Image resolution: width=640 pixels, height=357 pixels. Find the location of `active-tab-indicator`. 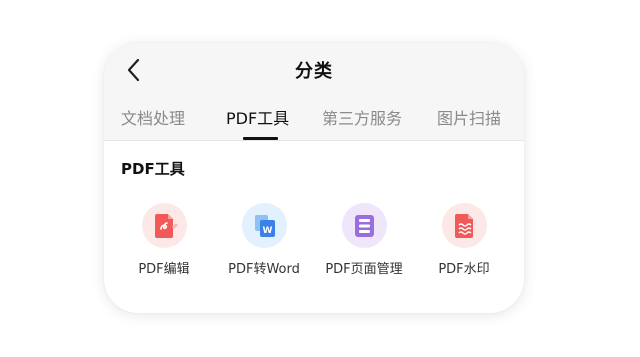

active-tab-indicator is located at coordinates (260, 138).